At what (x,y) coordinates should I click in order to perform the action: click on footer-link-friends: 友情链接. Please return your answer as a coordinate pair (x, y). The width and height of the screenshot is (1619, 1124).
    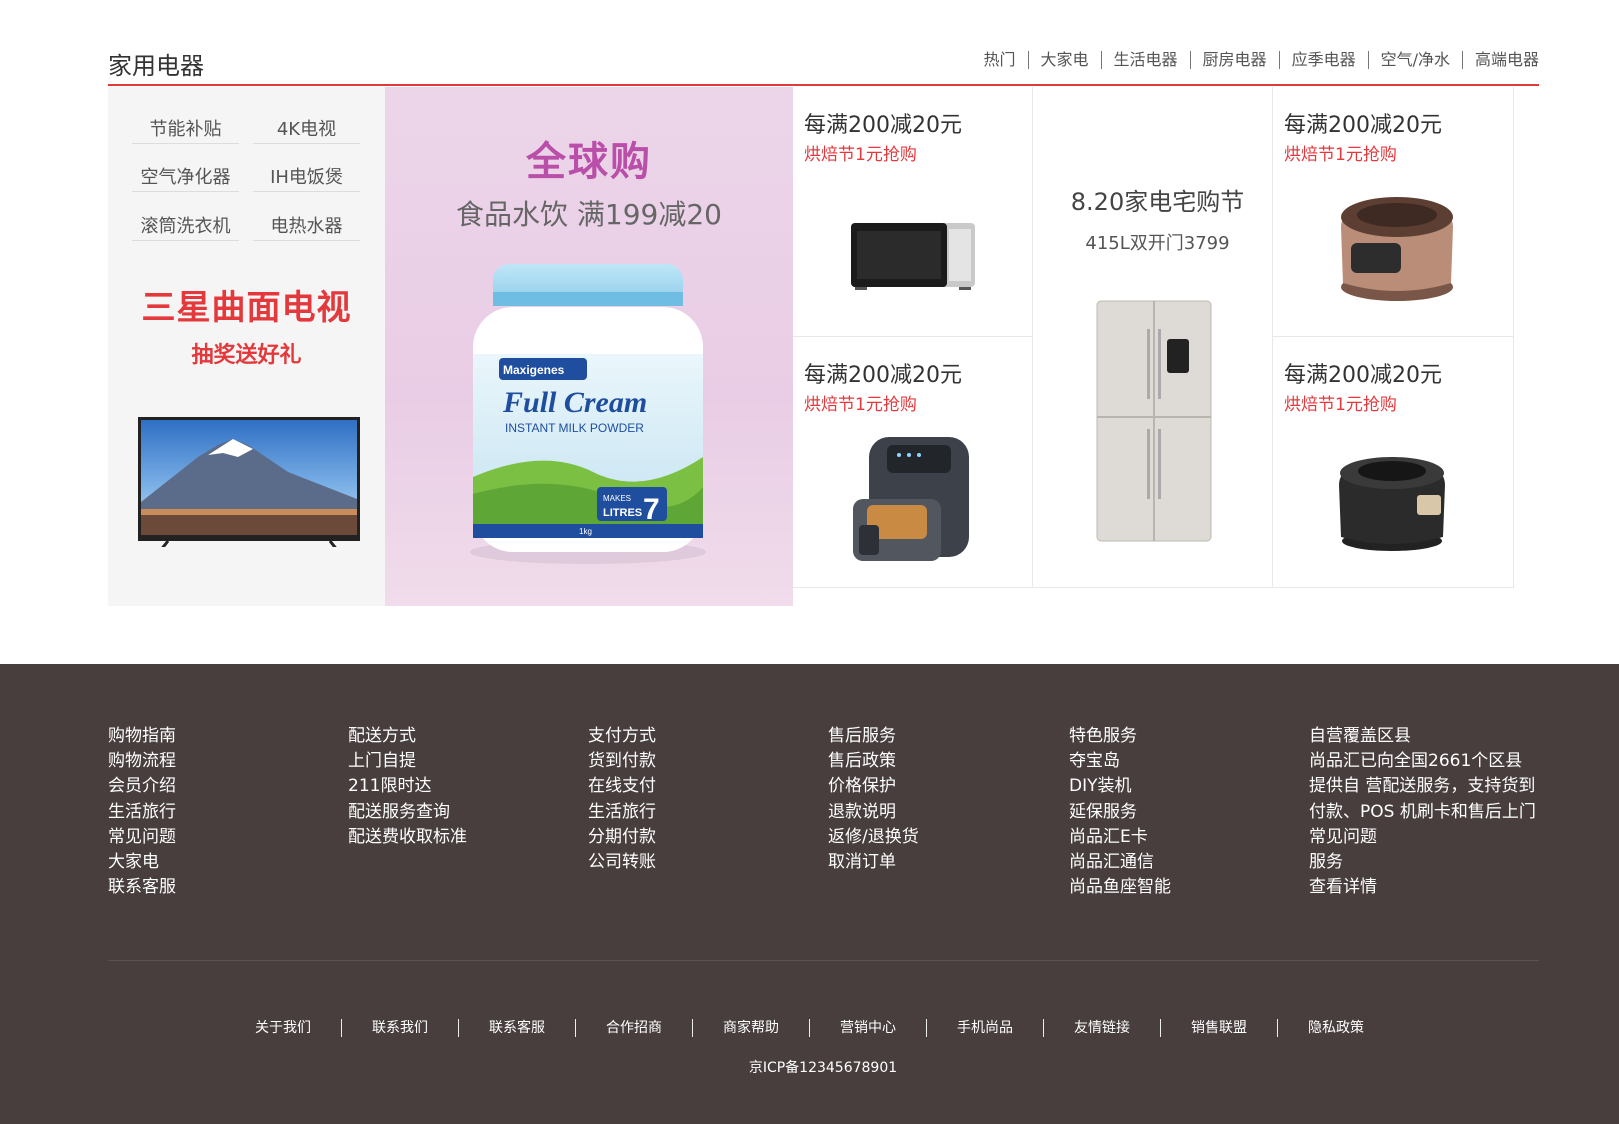
    Looking at the image, I should click on (1101, 1028).